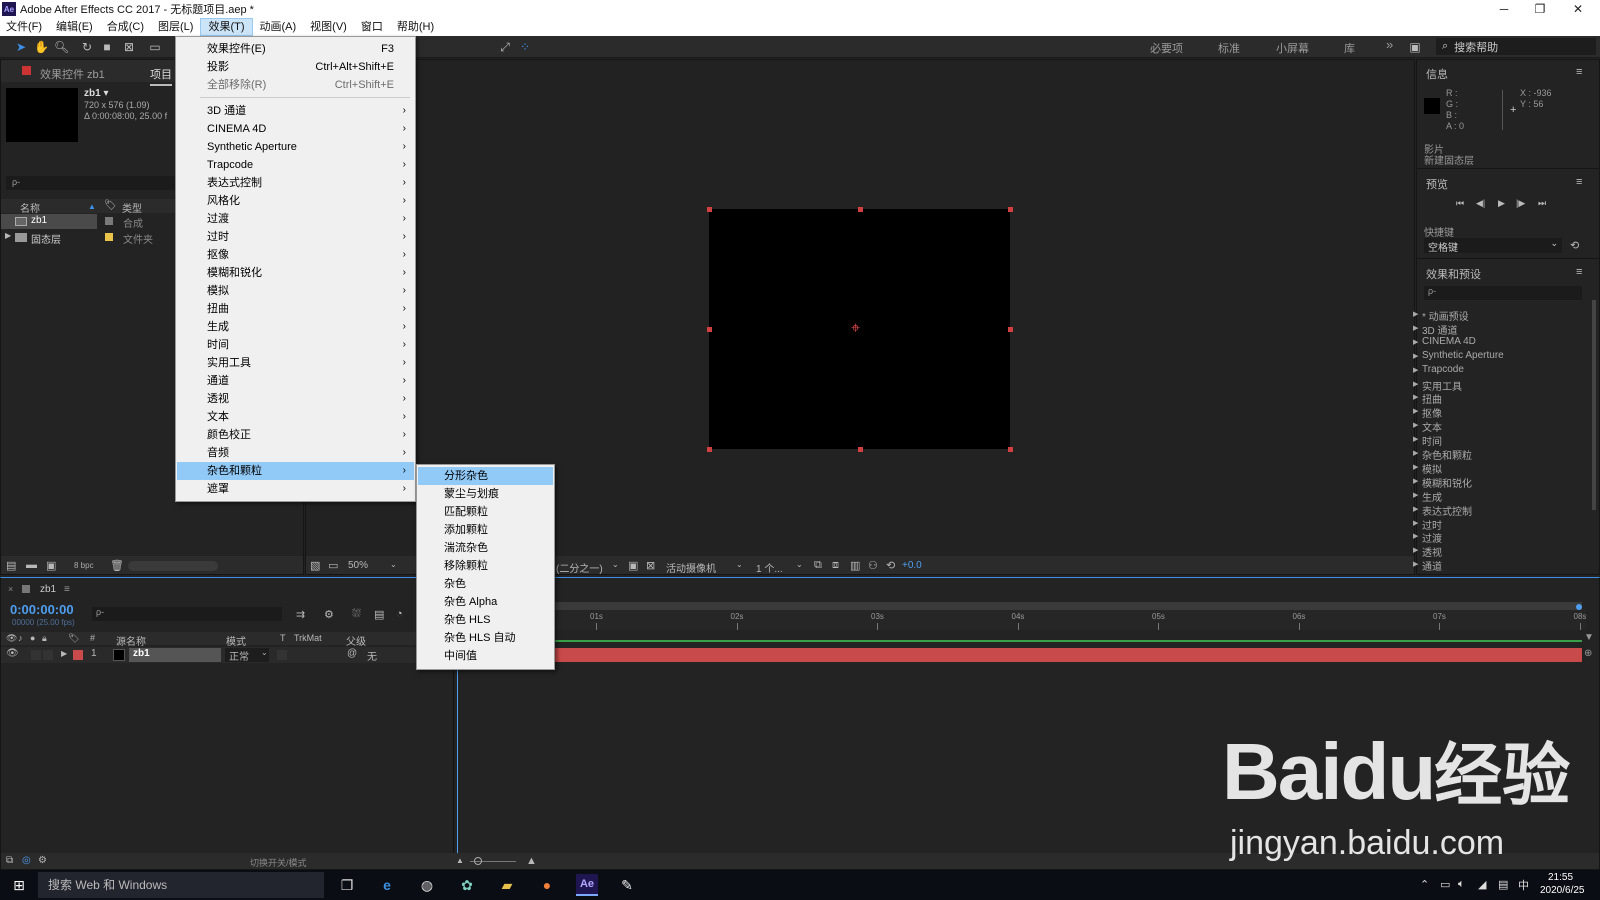  I want to click on close-tab-icon: ×, so click(10, 589).